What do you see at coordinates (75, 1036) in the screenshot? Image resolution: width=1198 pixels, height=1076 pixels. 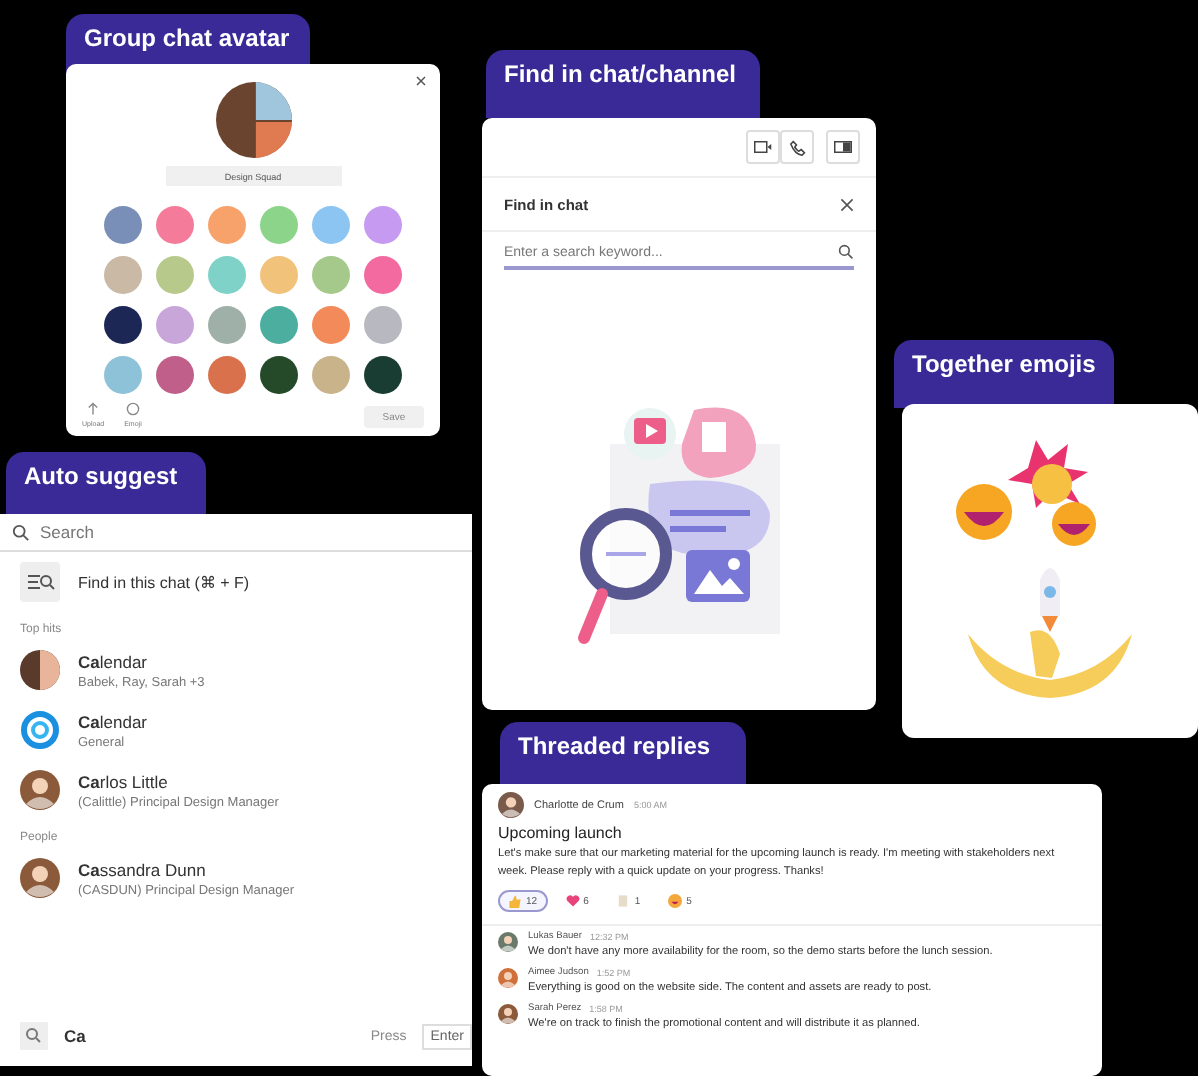 I see `query-text: Ca` at bounding box center [75, 1036].